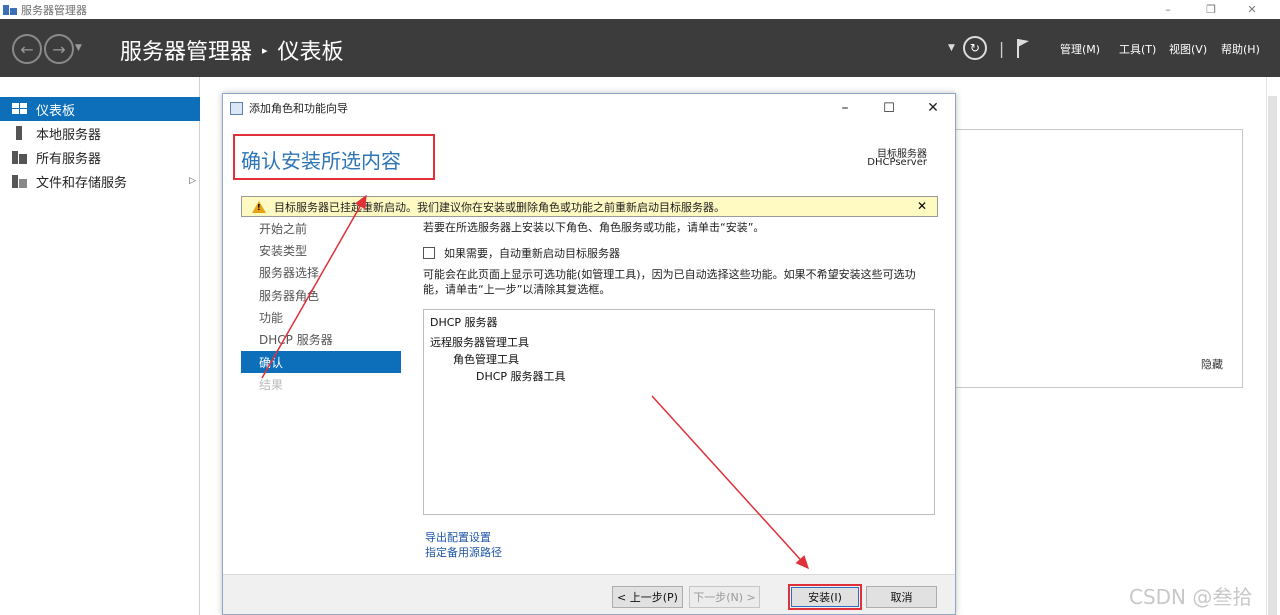 This screenshot has width=1280, height=615. I want to click on menu-tools: 工具(T), so click(1137, 49).